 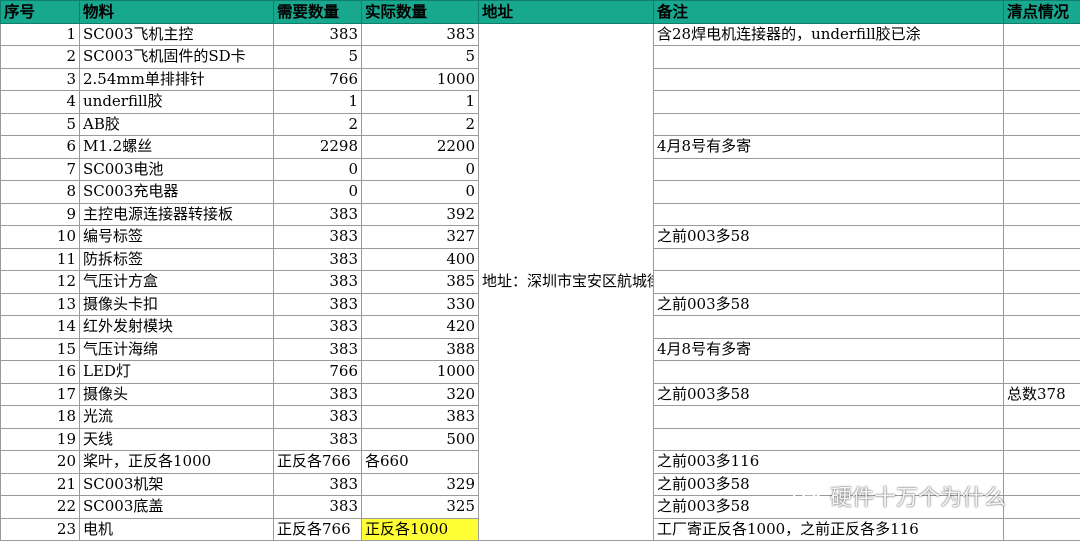 What do you see at coordinates (420, 529) in the screenshot?
I see `cell-actual: 正反各1000` at bounding box center [420, 529].